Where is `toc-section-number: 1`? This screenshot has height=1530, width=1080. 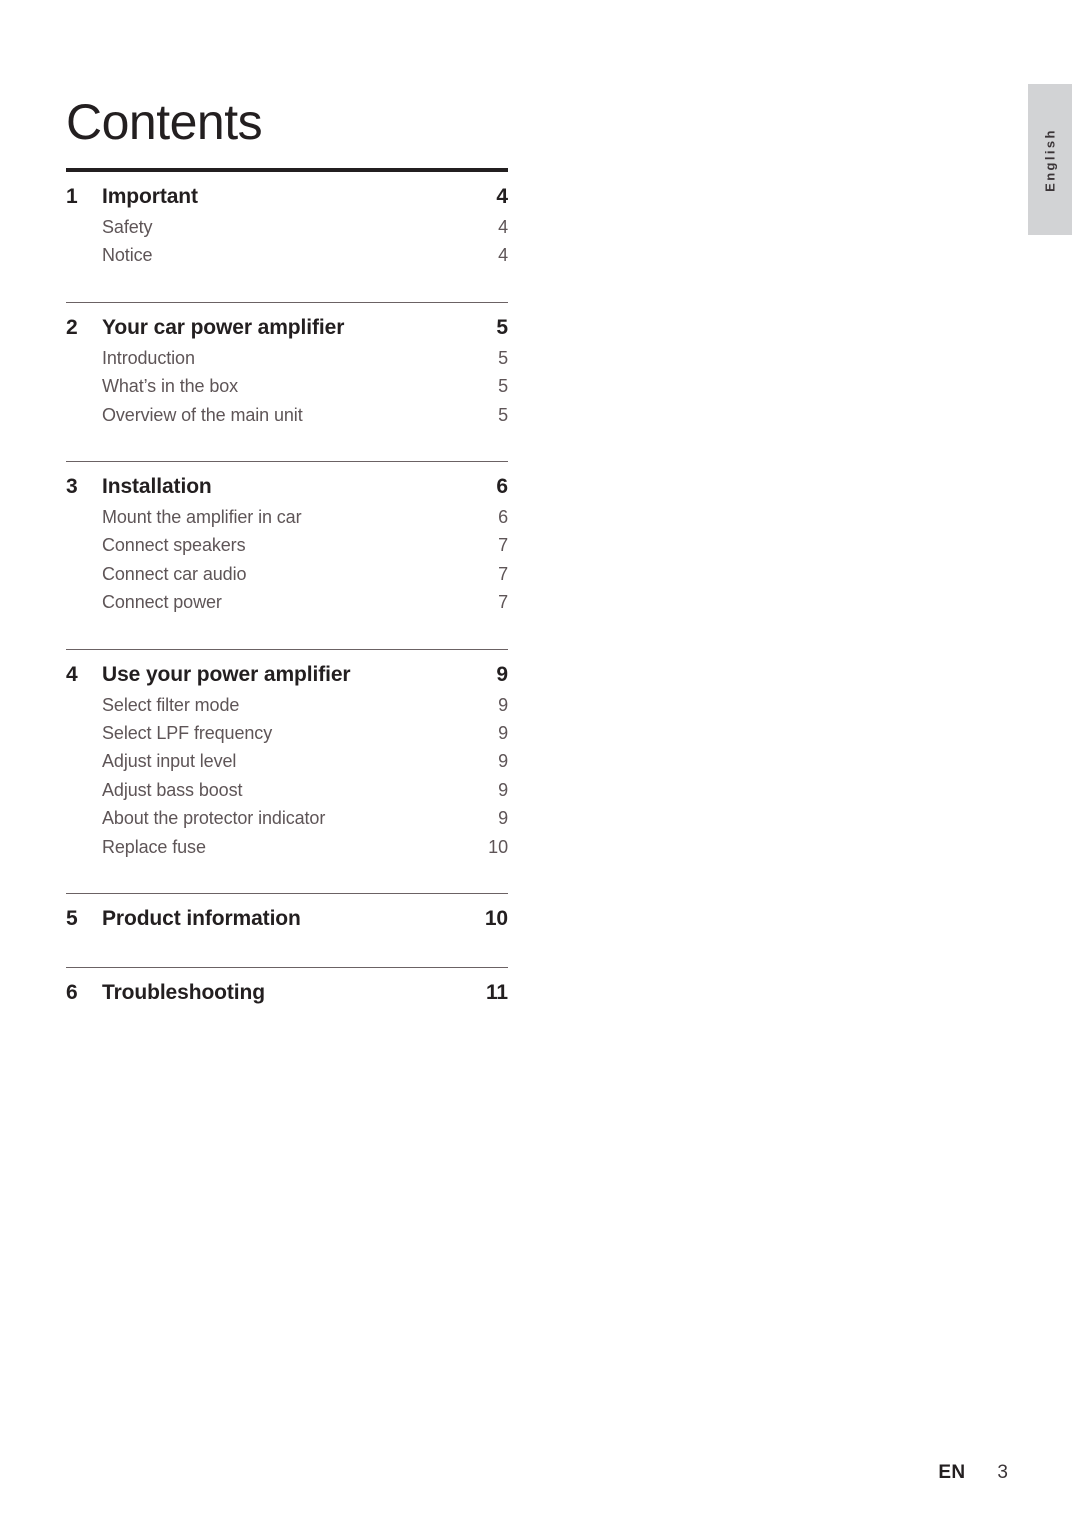
toc-section-number: 1 is located at coordinates (72, 196).